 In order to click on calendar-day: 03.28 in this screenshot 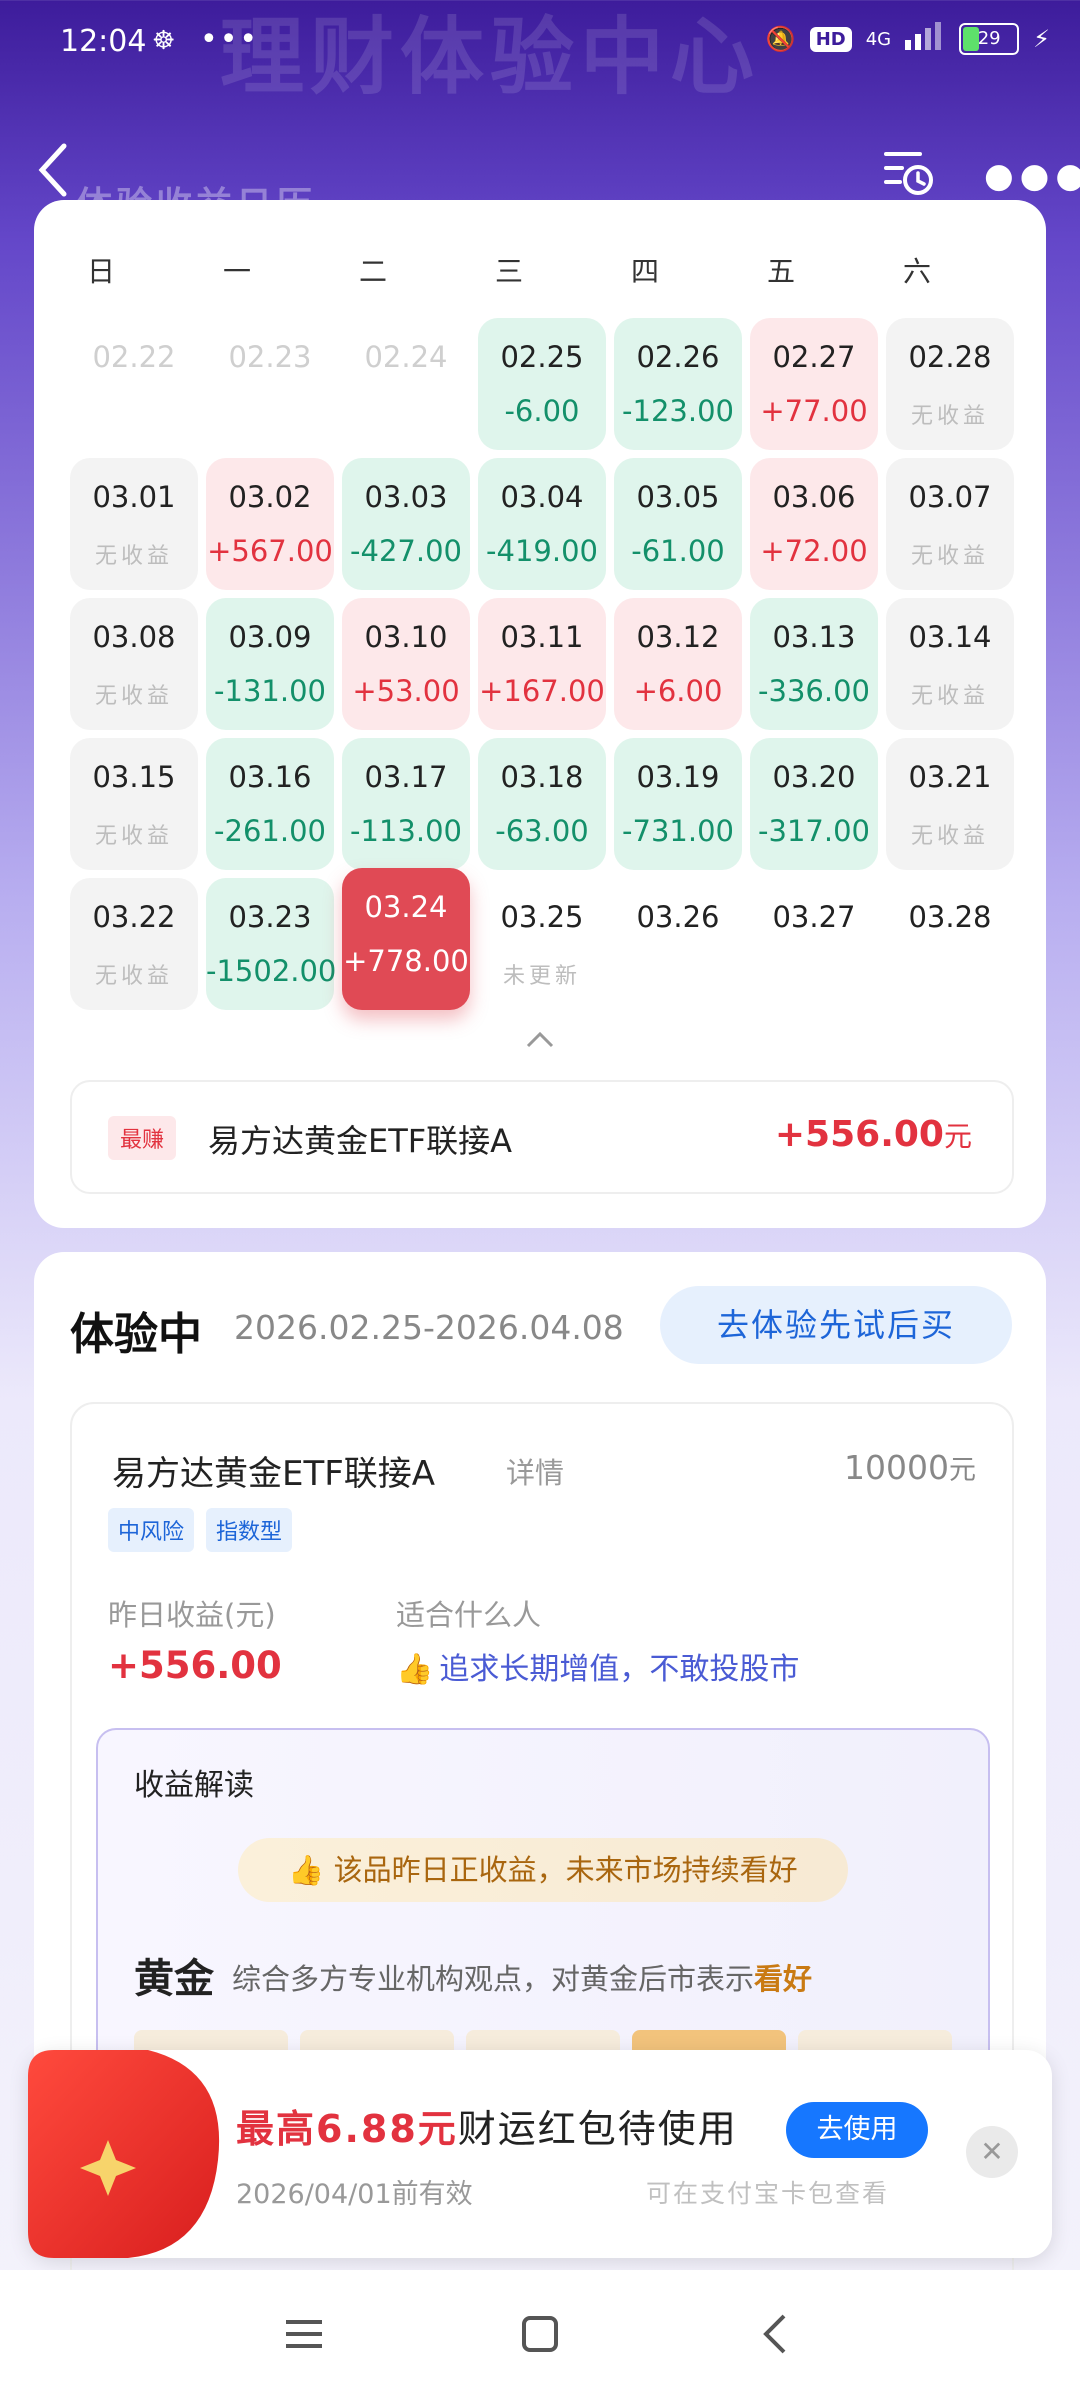, I will do `click(950, 944)`.